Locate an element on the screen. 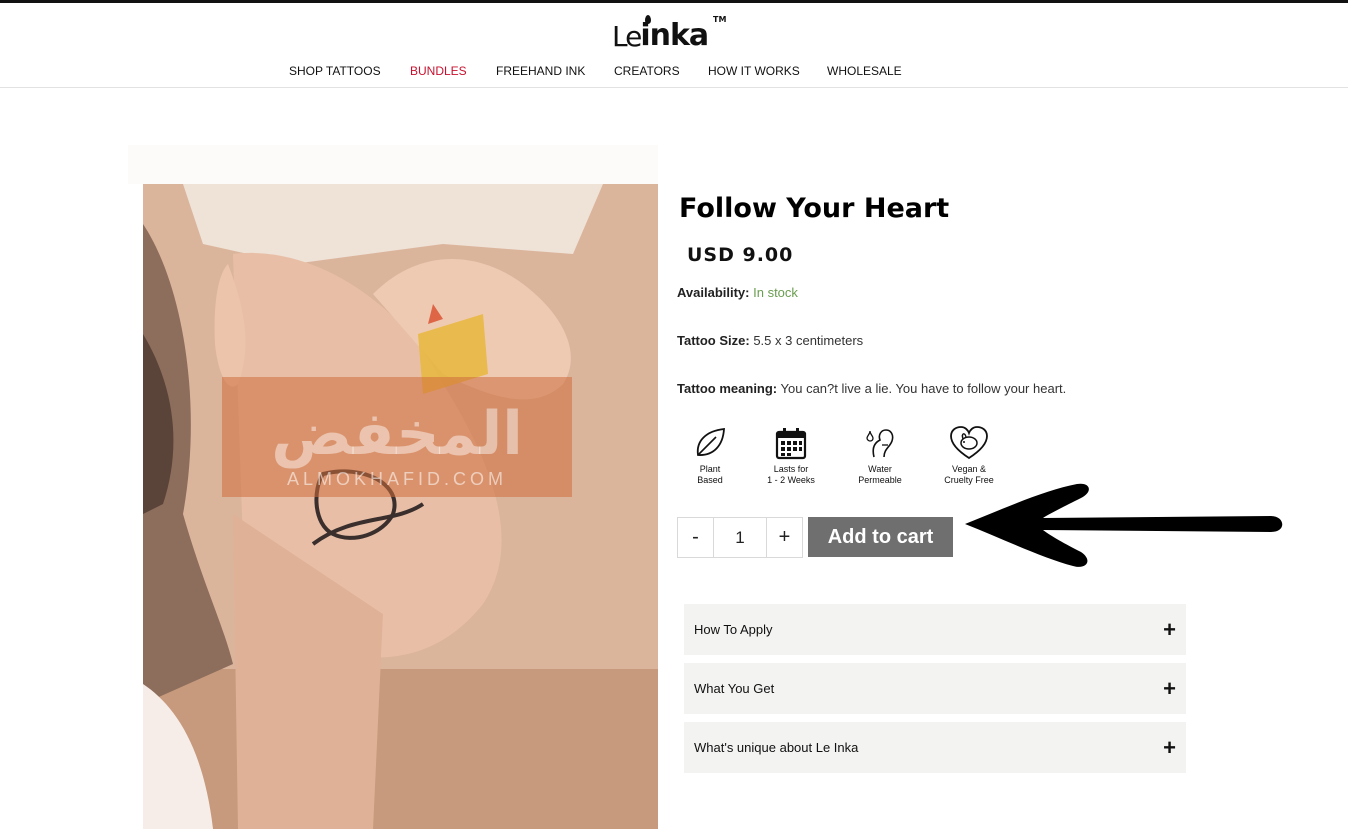 Image resolution: width=1348 pixels, height=834 pixels. feature-lasts-line2: 1 - 2 Weeks is located at coordinates (791, 480).